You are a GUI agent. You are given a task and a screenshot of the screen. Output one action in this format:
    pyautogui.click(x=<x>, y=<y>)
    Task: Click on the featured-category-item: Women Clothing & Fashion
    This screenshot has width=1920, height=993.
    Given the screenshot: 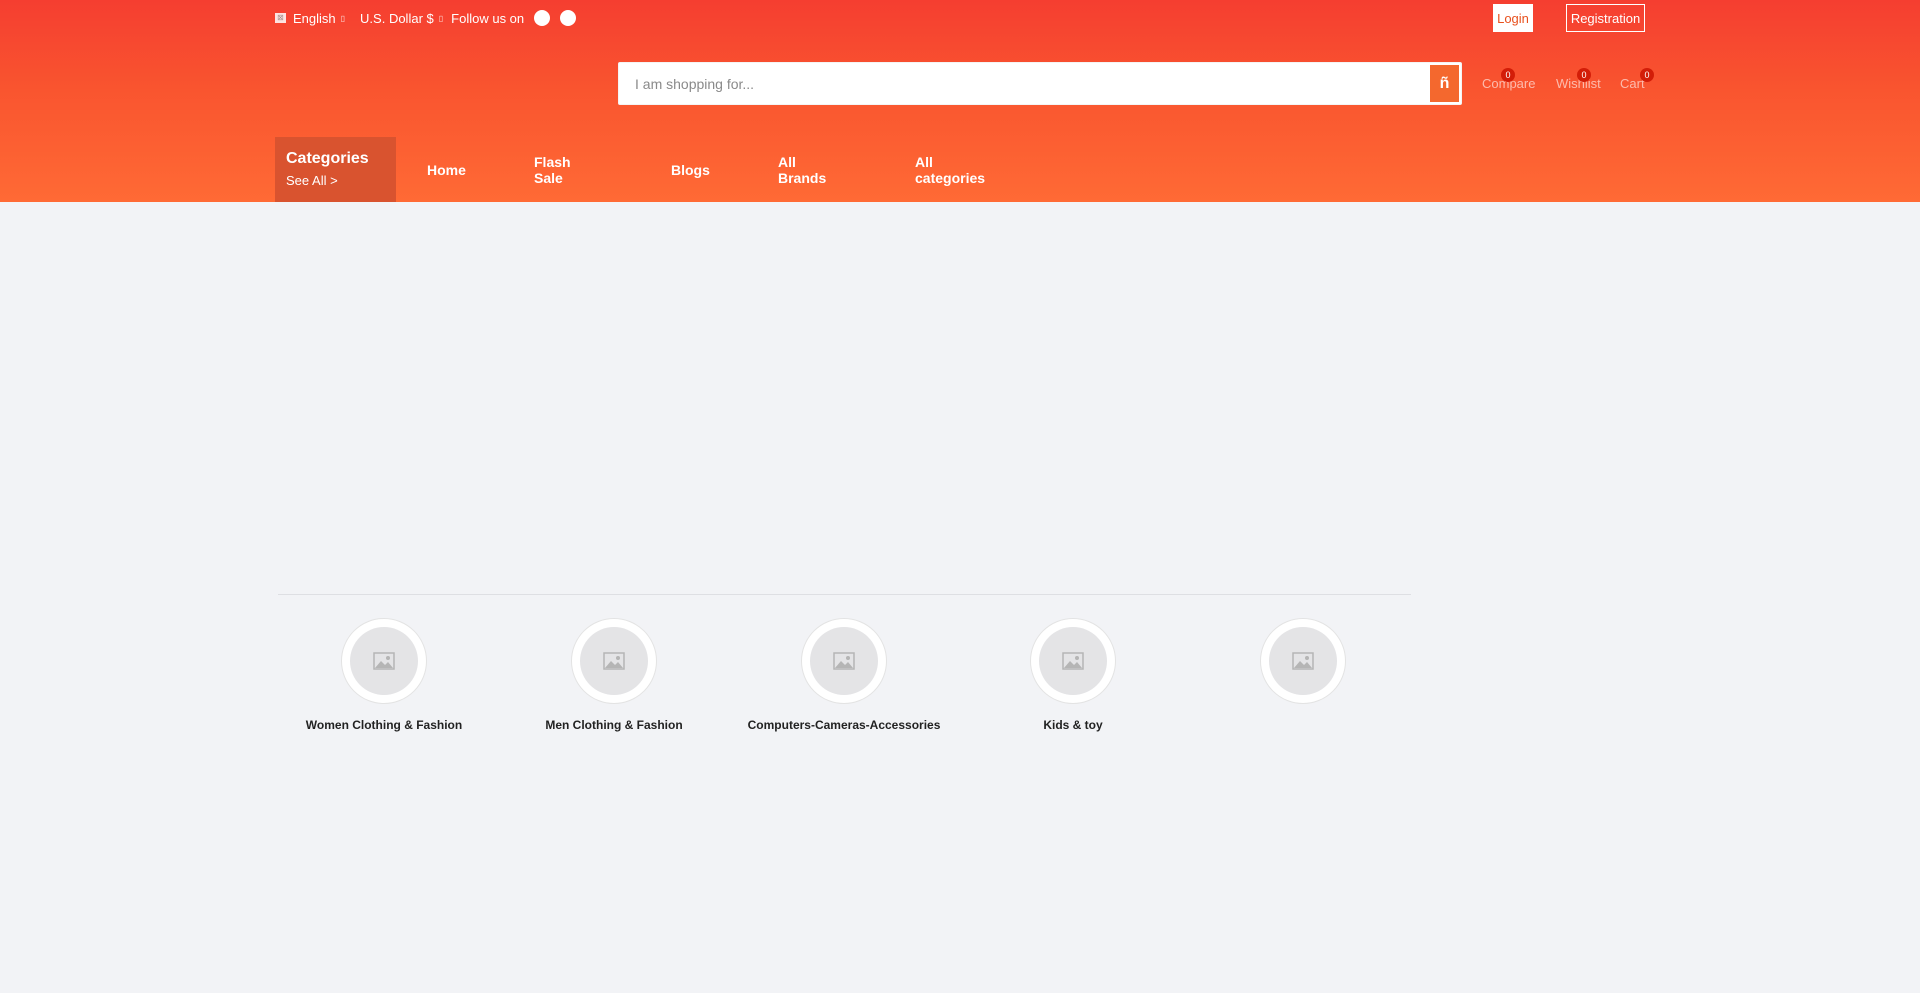 What is the action you would take?
    pyautogui.click(x=384, y=675)
    